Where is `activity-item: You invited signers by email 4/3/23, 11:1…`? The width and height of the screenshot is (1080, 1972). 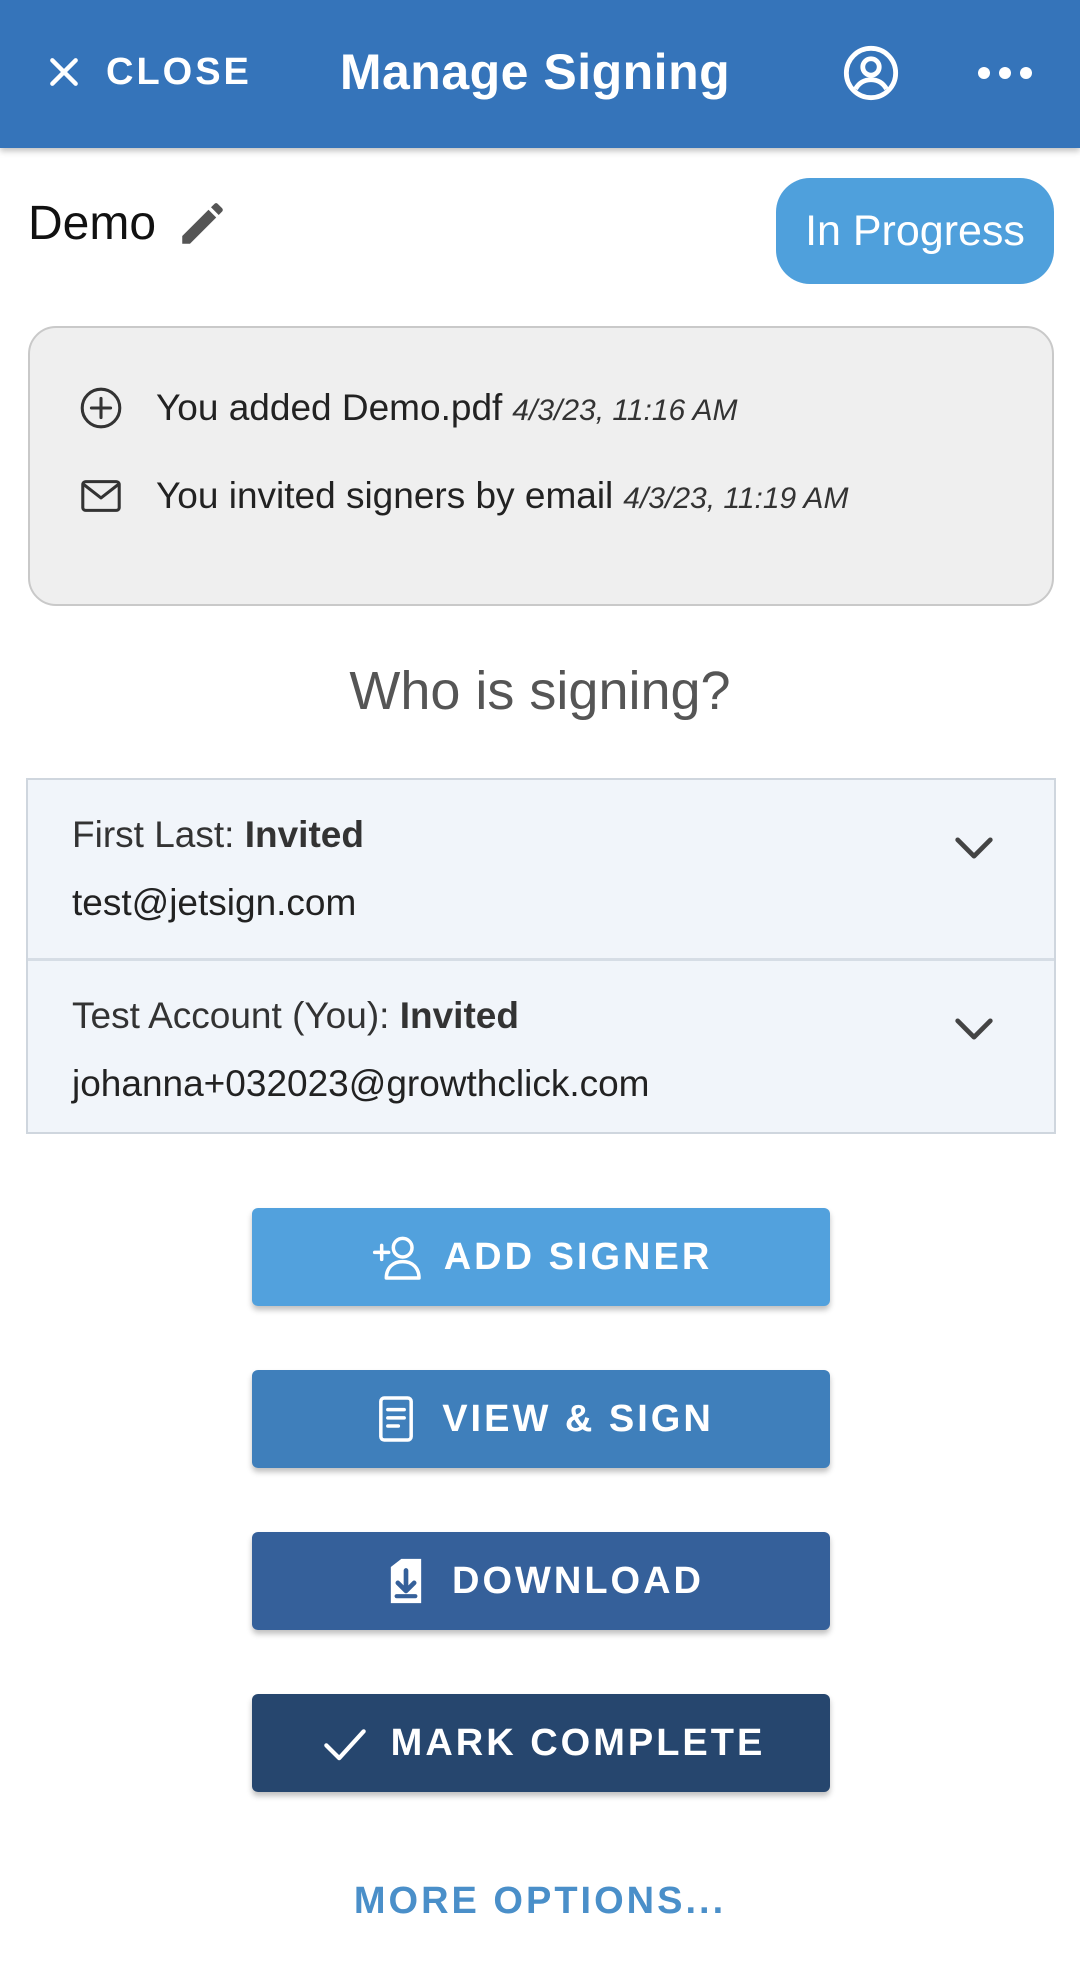 activity-item: You invited signers by email 4/3/23, 11:1… is located at coordinates (463, 496).